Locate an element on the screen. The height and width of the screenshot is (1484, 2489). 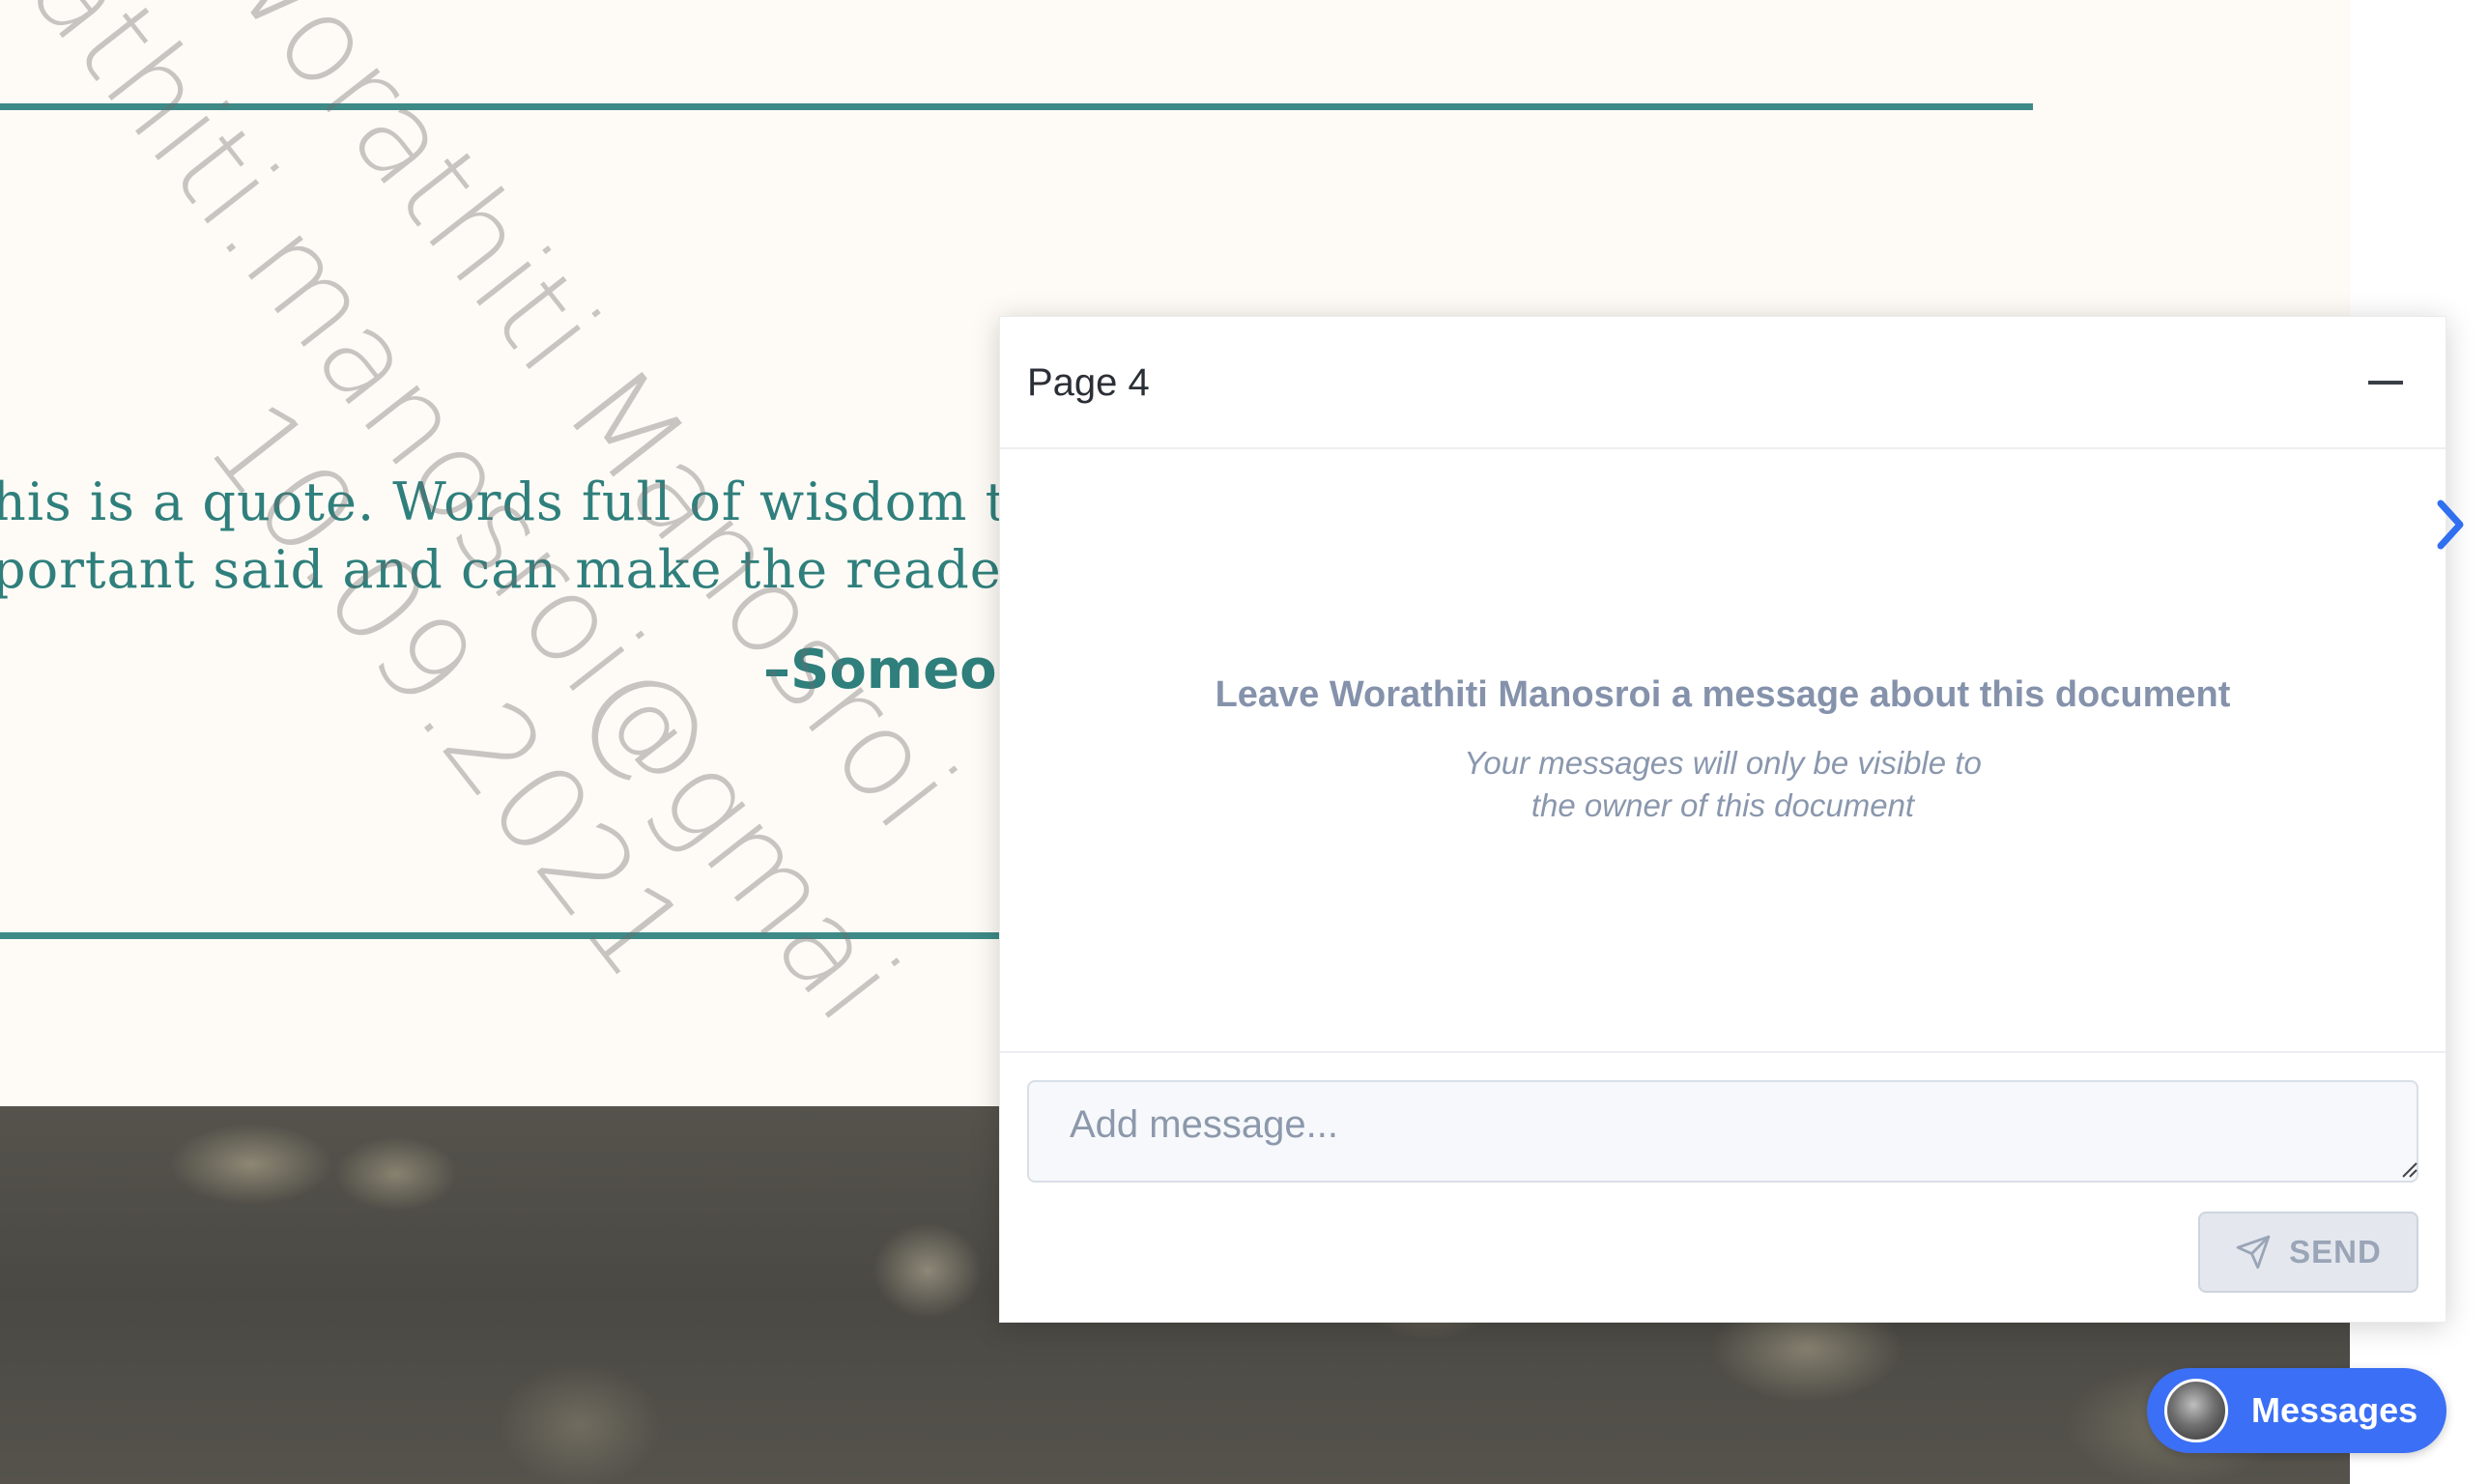
quote-attribution: –Someor is located at coordinates (893, 670).